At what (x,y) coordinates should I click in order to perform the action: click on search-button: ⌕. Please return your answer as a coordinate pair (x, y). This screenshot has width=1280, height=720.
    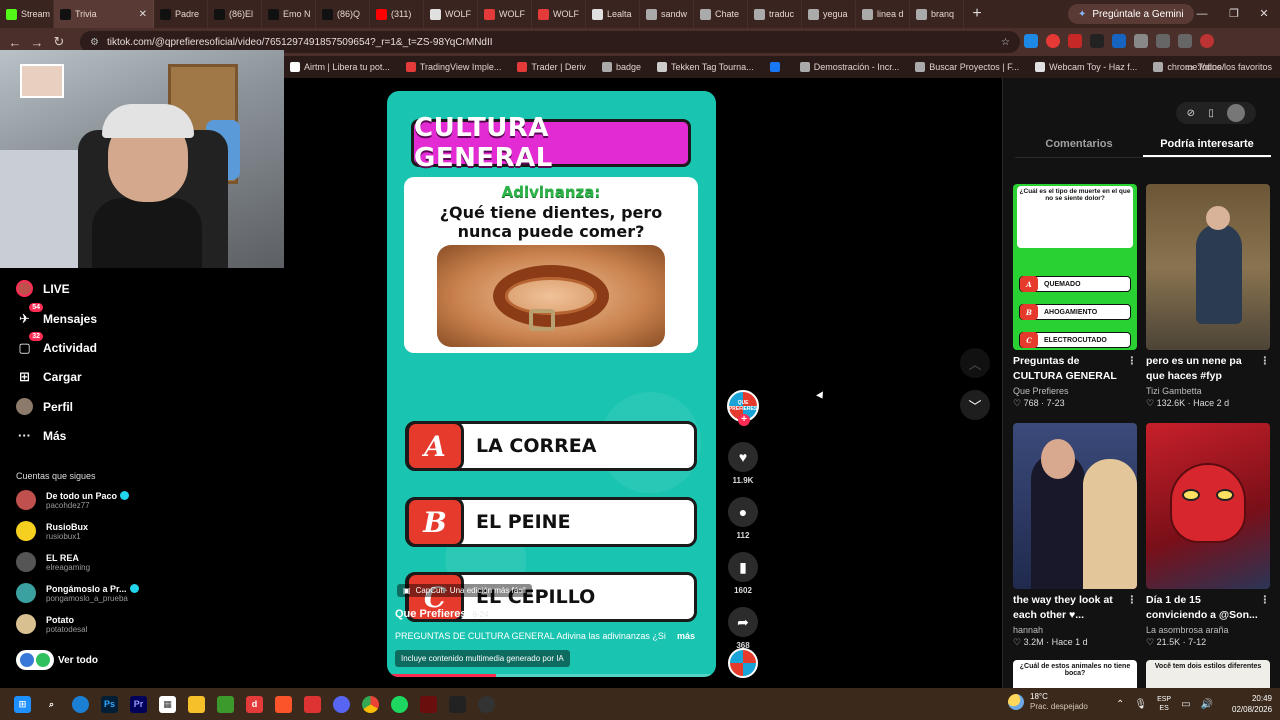
    Looking at the image, I should click on (51, 704).